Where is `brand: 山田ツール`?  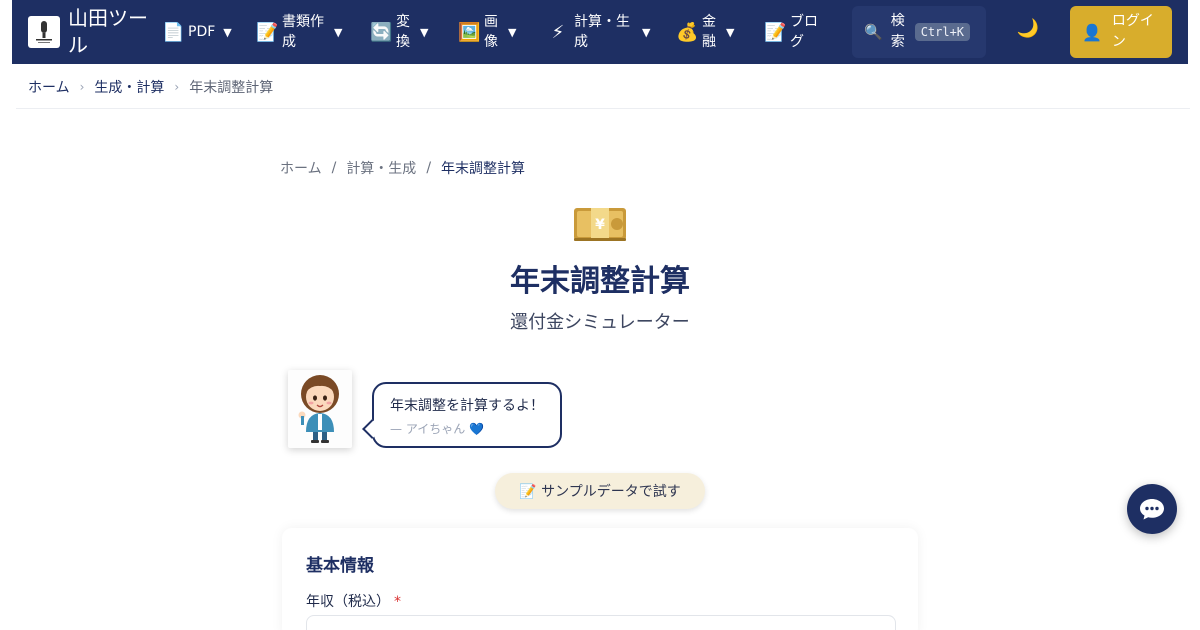
brand: 山田ツール is located at coordinates (90, 32).